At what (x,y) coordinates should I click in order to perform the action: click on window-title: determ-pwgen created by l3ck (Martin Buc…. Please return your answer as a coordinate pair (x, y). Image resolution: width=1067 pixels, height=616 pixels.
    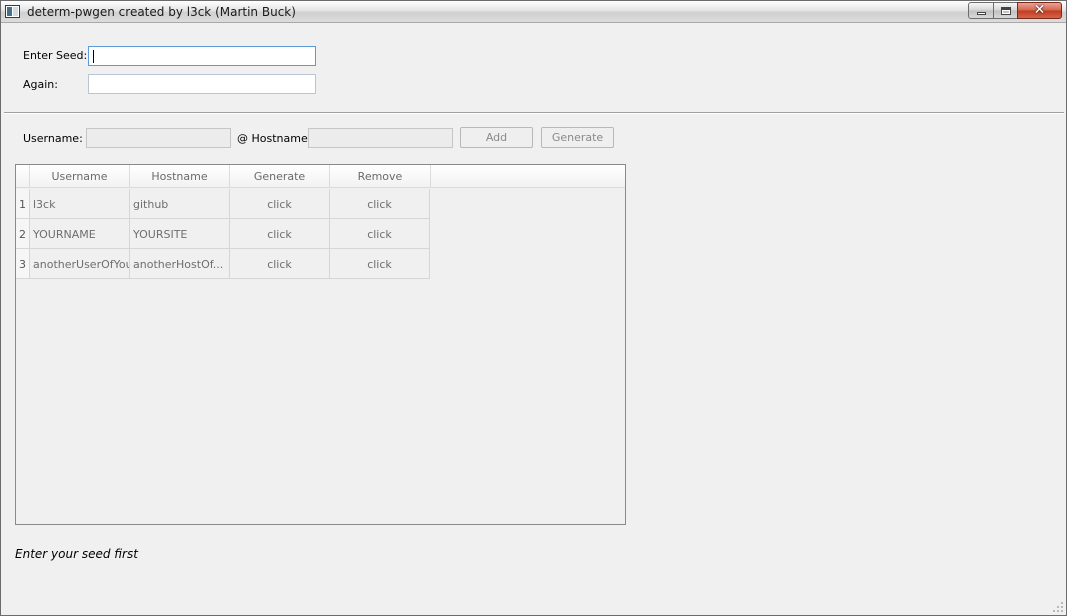
    Looking at the image, I should click on (161, 12).